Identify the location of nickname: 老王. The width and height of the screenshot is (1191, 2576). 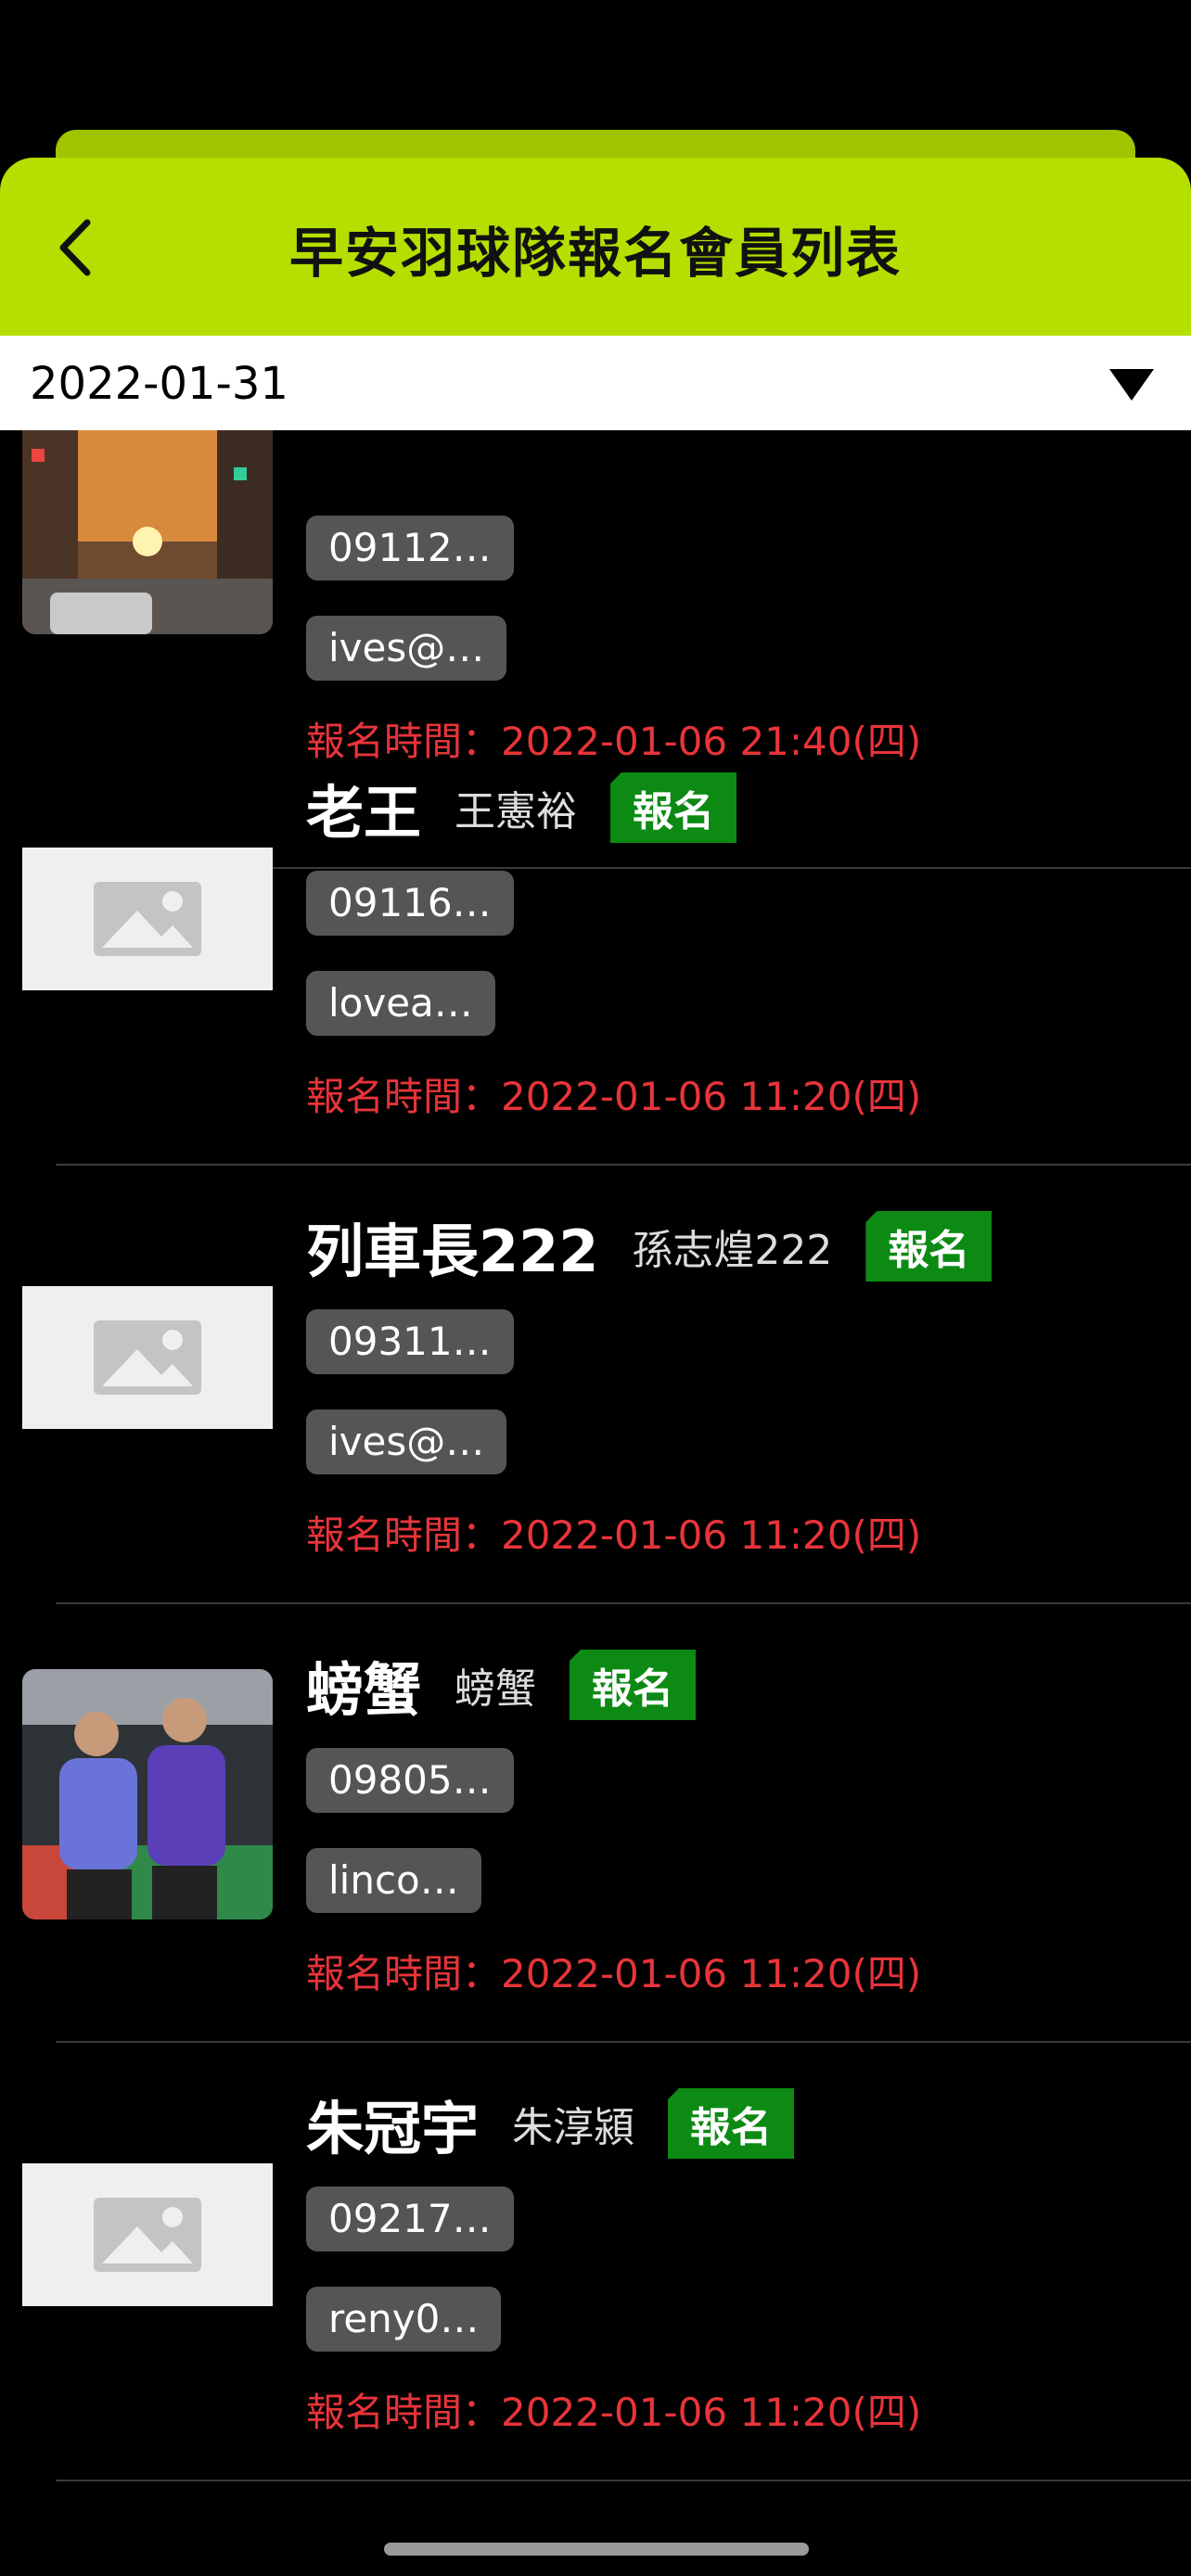
(364, 813).